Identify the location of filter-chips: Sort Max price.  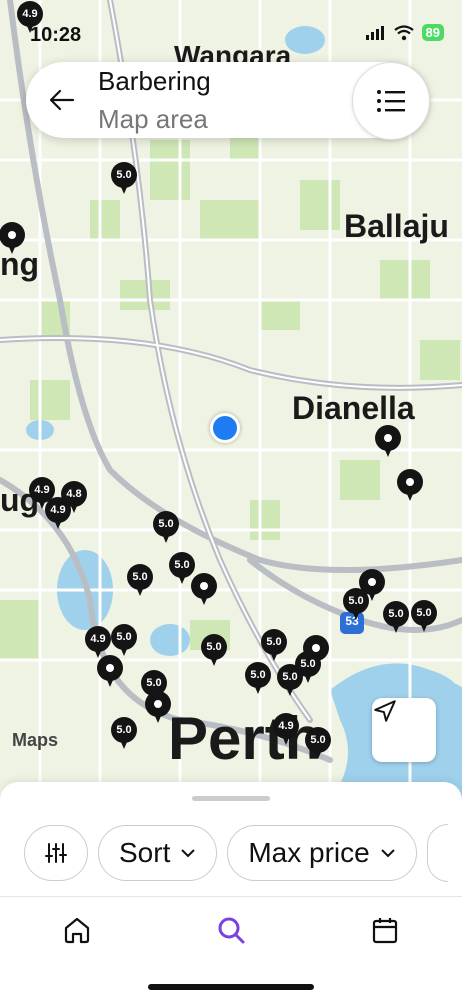
(236, 853).